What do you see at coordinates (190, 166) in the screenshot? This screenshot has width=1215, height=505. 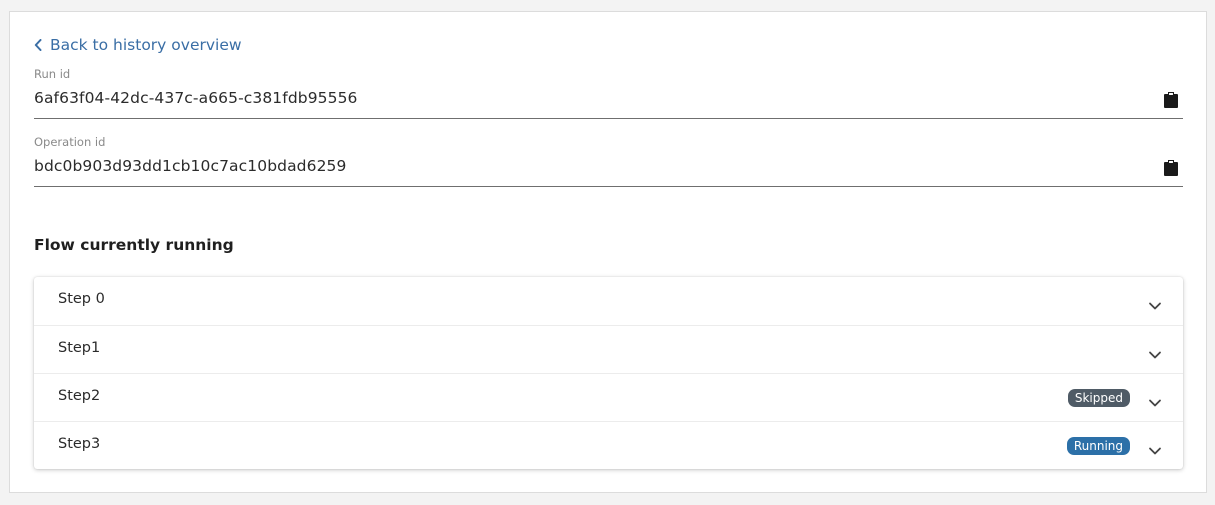 I see `operation-id-value: bdc0b903d93dd1cb10c7ac10bdad6259` at bounding box center [190, 166].